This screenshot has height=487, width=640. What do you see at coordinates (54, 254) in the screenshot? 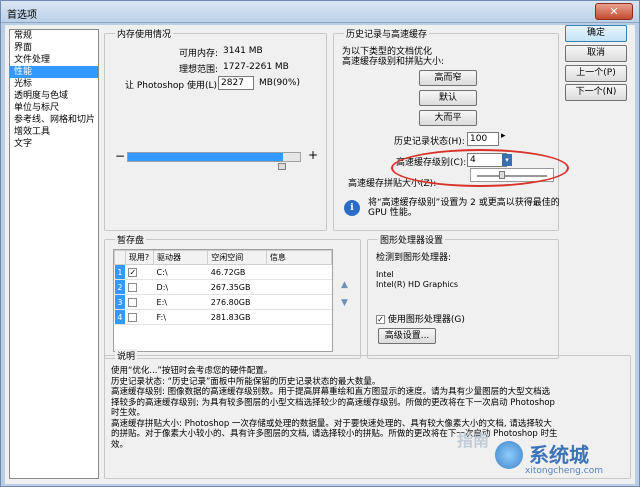
I see `category-list: 常规 界面 文件处理 性能 光标 透明度与色域 单位与标尺 参考线、网格和切片 增效工具 文字` at bounding box center [54, 254].